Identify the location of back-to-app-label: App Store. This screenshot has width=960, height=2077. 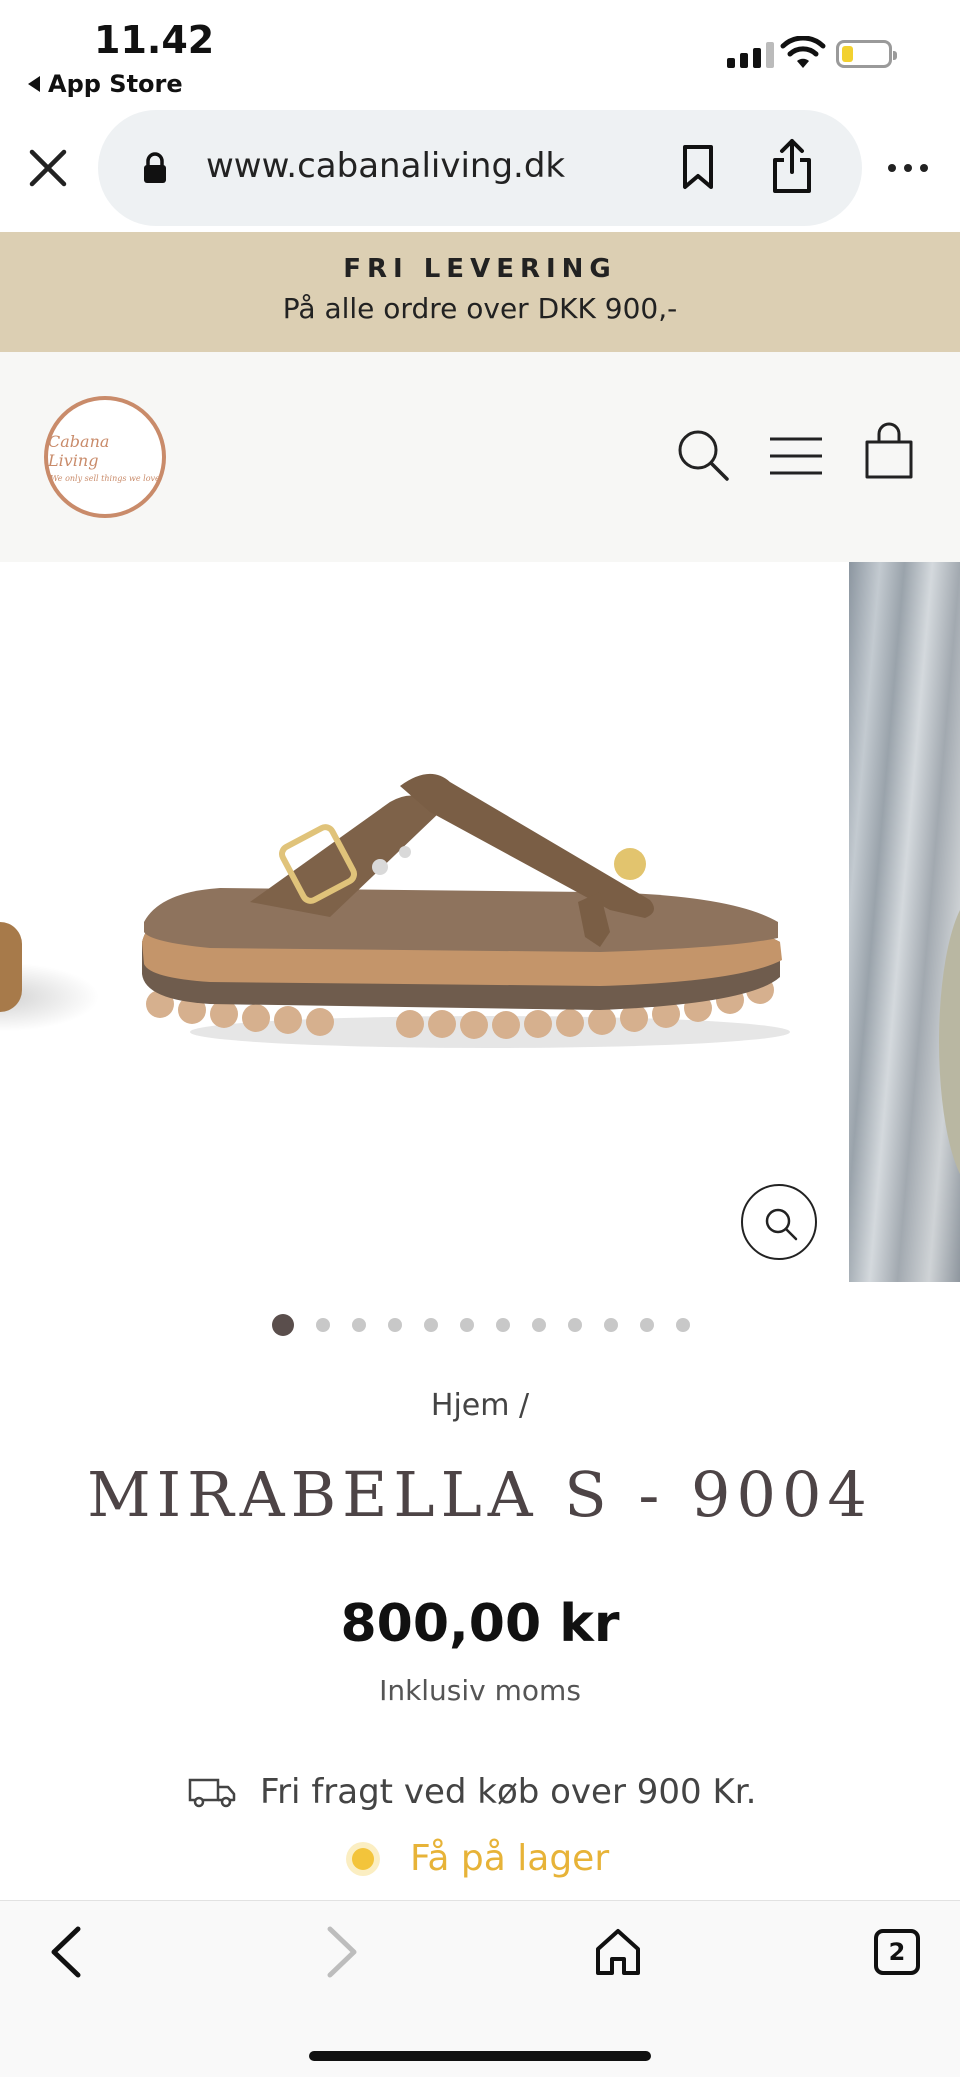
(115, 84).